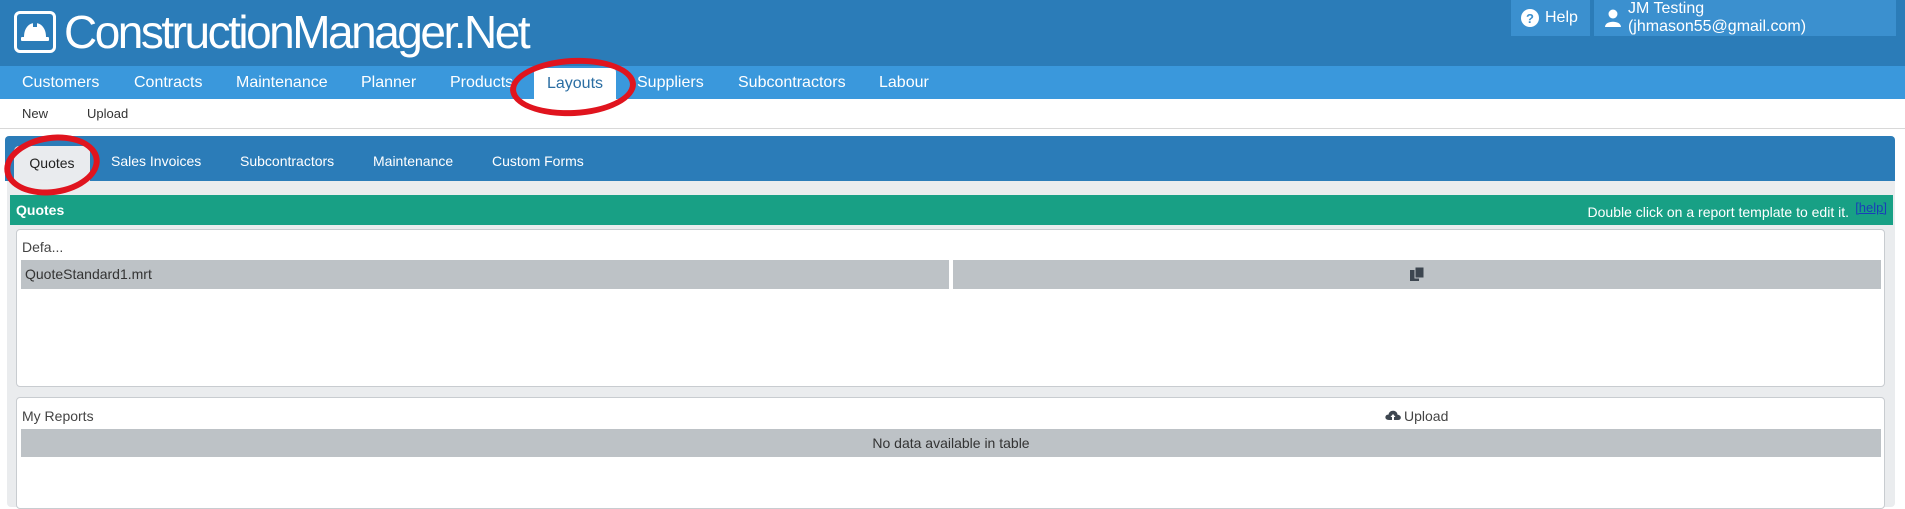 The width and height of the screenshot is (1905, 509). I want to click on nav-contracts: Contracts, so click(168, 82).